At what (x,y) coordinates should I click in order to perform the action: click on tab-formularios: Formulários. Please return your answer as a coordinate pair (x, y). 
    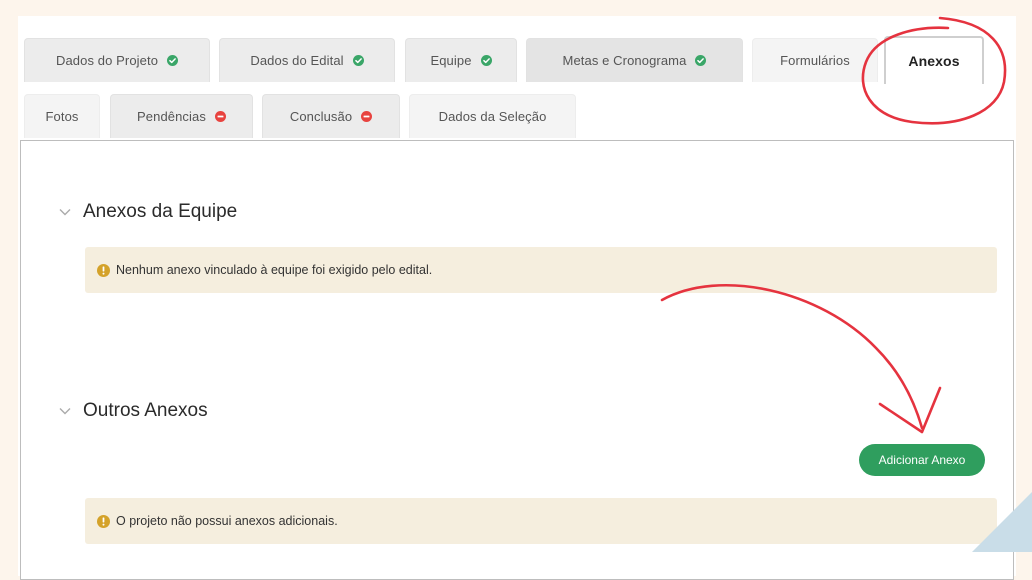
    Looking at the image, I should click on (815, 60).